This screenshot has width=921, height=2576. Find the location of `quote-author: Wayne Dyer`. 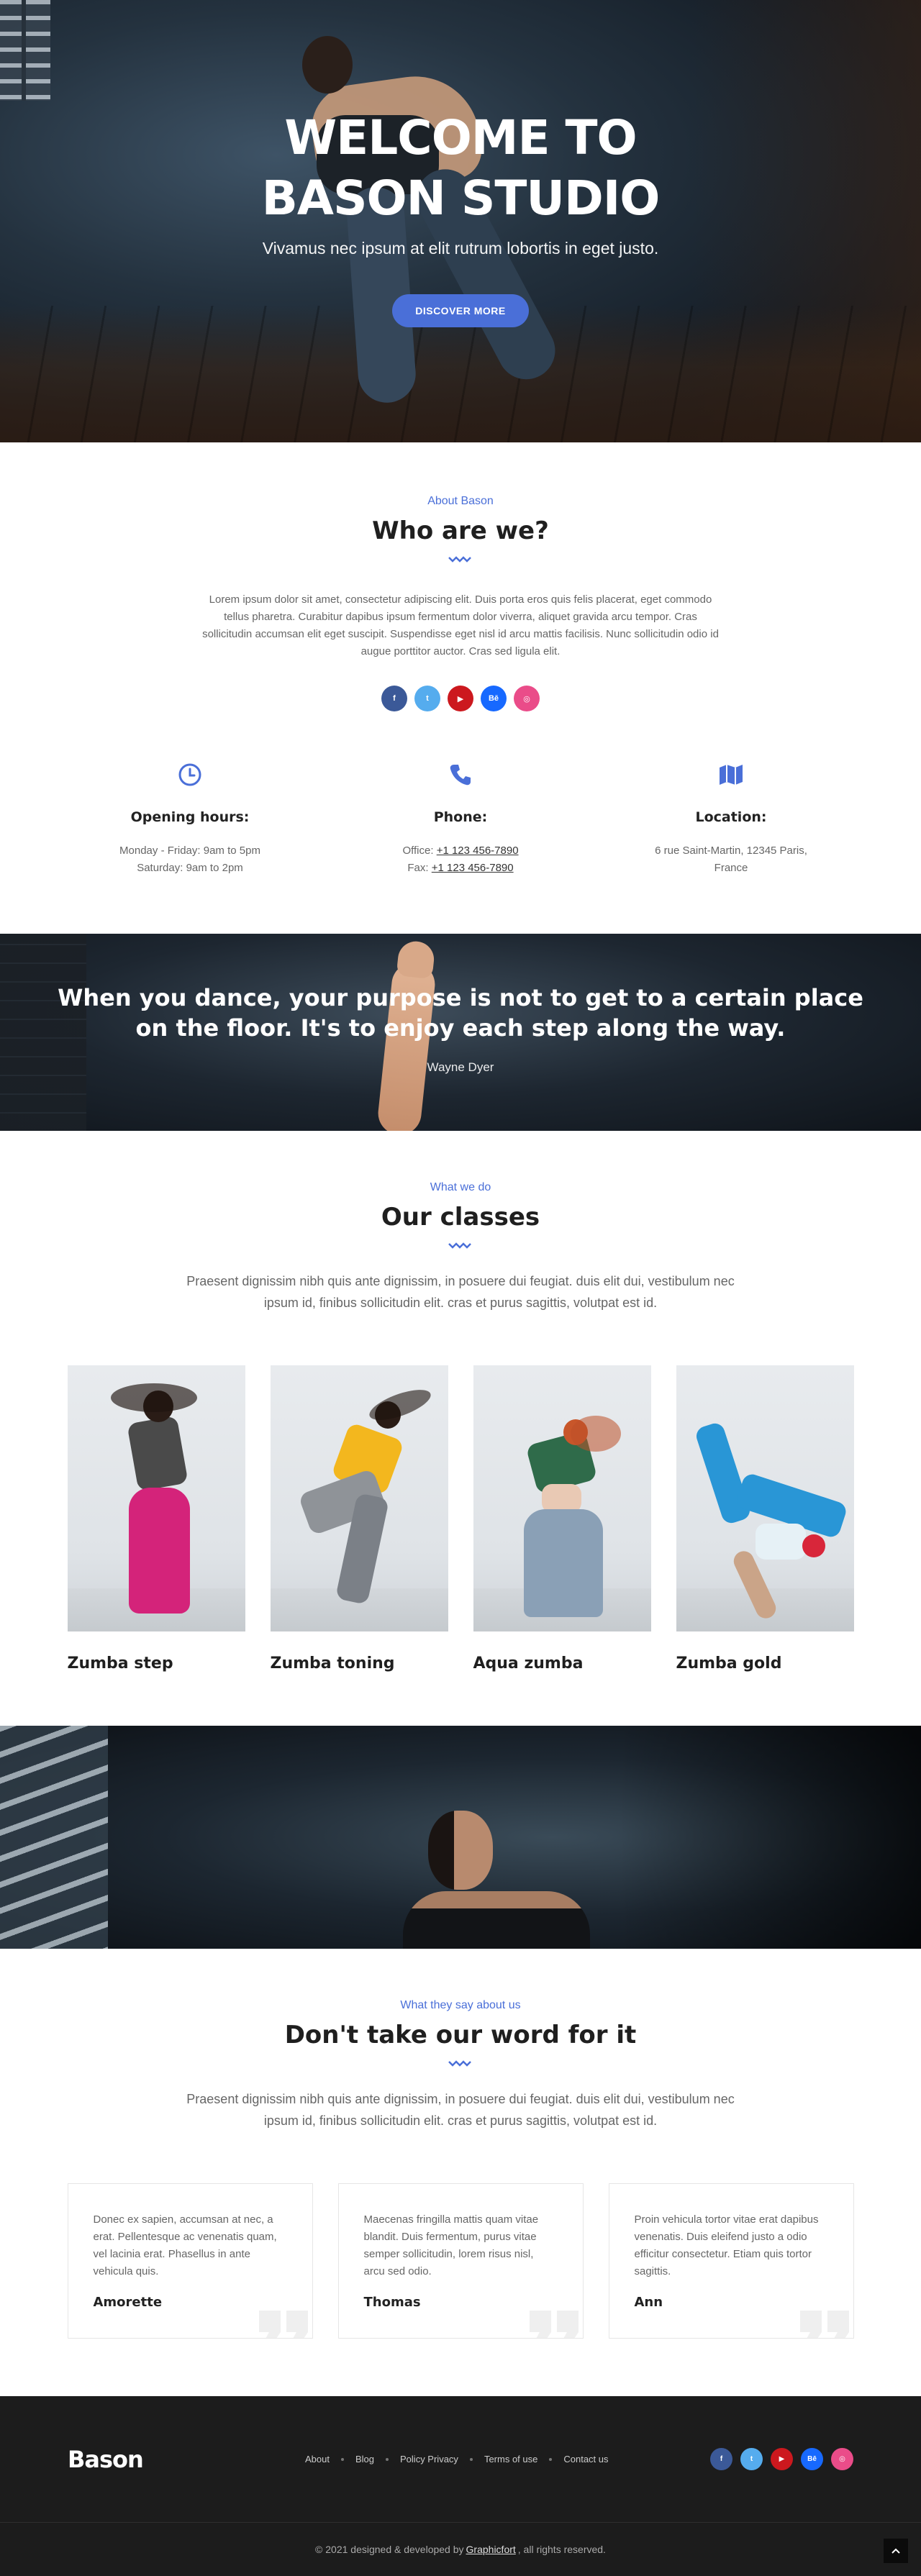

quote-author: Wayne Dyer is located at coordinates (460, 1067).